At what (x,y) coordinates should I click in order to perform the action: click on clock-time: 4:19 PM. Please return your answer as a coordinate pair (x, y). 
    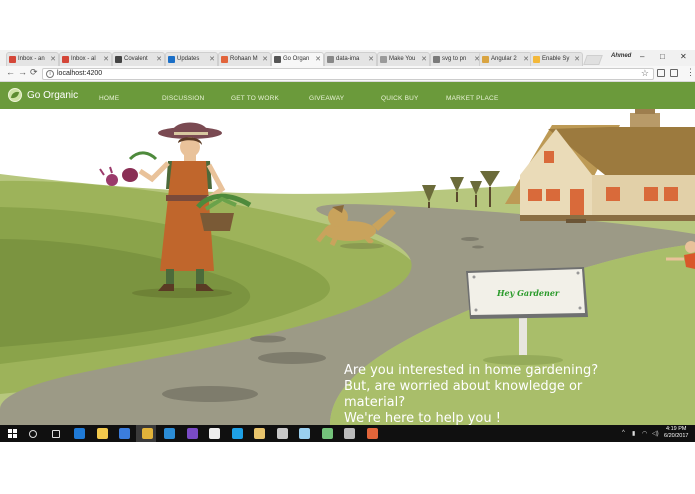
    Looking at the image, I should click on (676, 429).